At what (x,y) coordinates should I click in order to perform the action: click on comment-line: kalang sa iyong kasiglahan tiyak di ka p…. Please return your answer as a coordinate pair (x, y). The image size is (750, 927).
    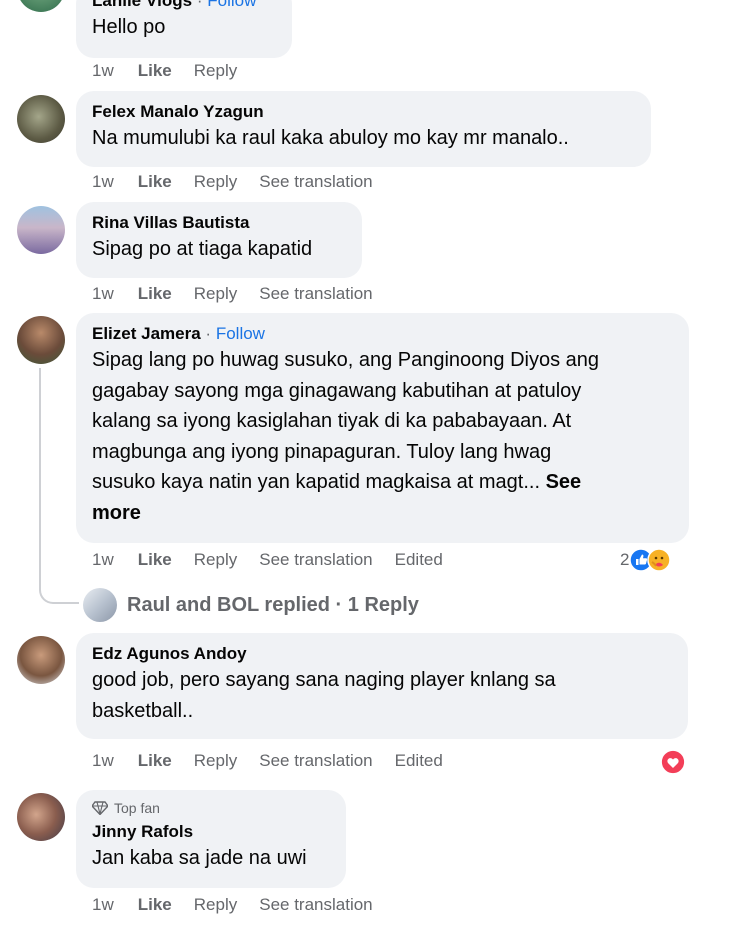
    Looking at the image, I should click on (332, 421).